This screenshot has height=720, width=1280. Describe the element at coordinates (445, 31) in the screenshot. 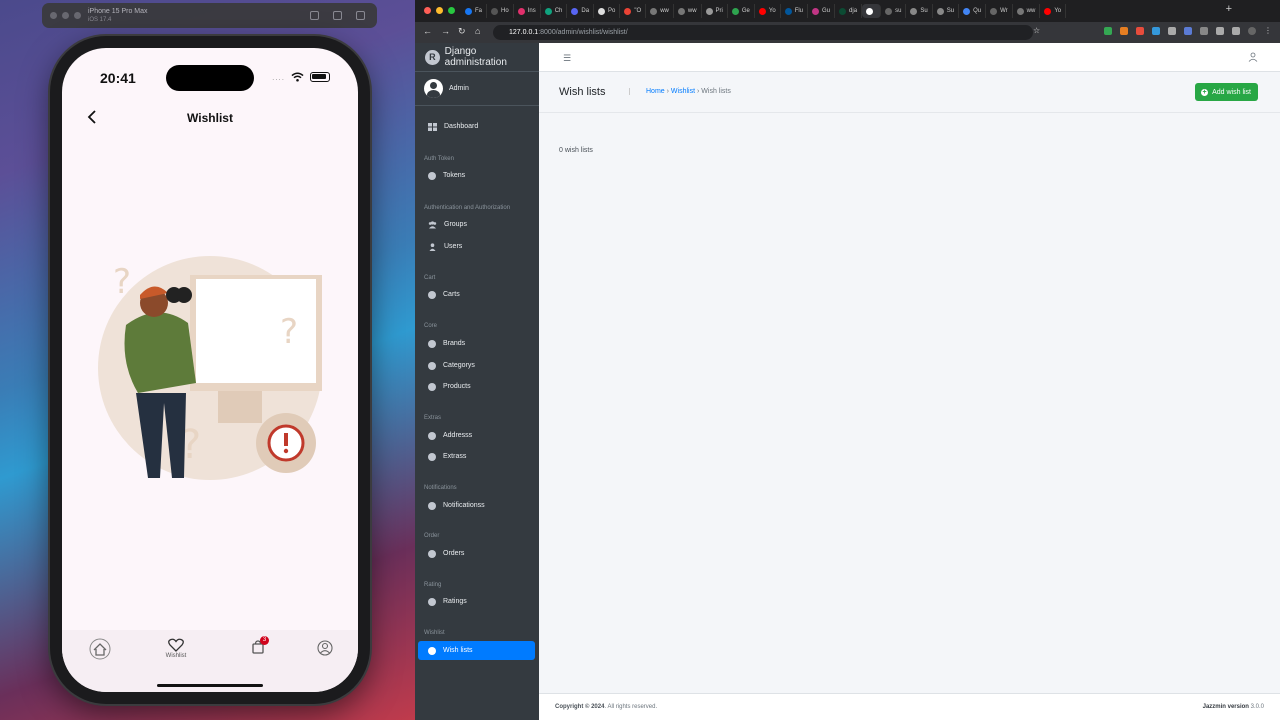

I see `forward-icon: →` at that location.